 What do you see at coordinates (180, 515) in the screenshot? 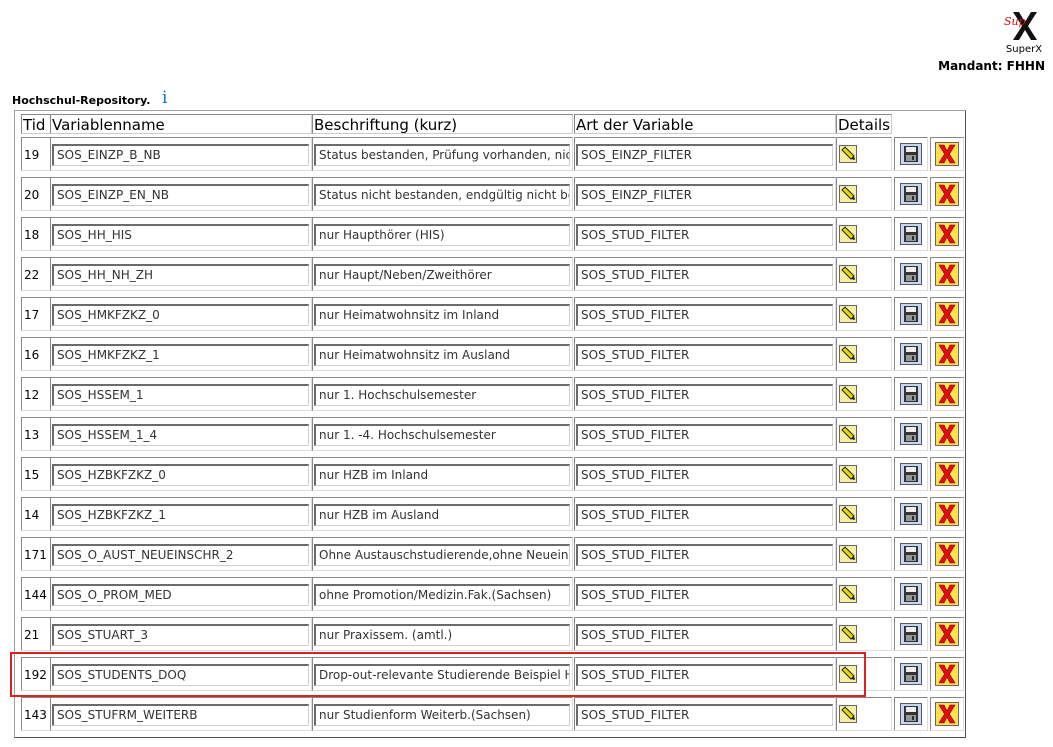
I see `variable-name-field: SOS_HZBKFZKZ_1` at bounding box center [180, 515].